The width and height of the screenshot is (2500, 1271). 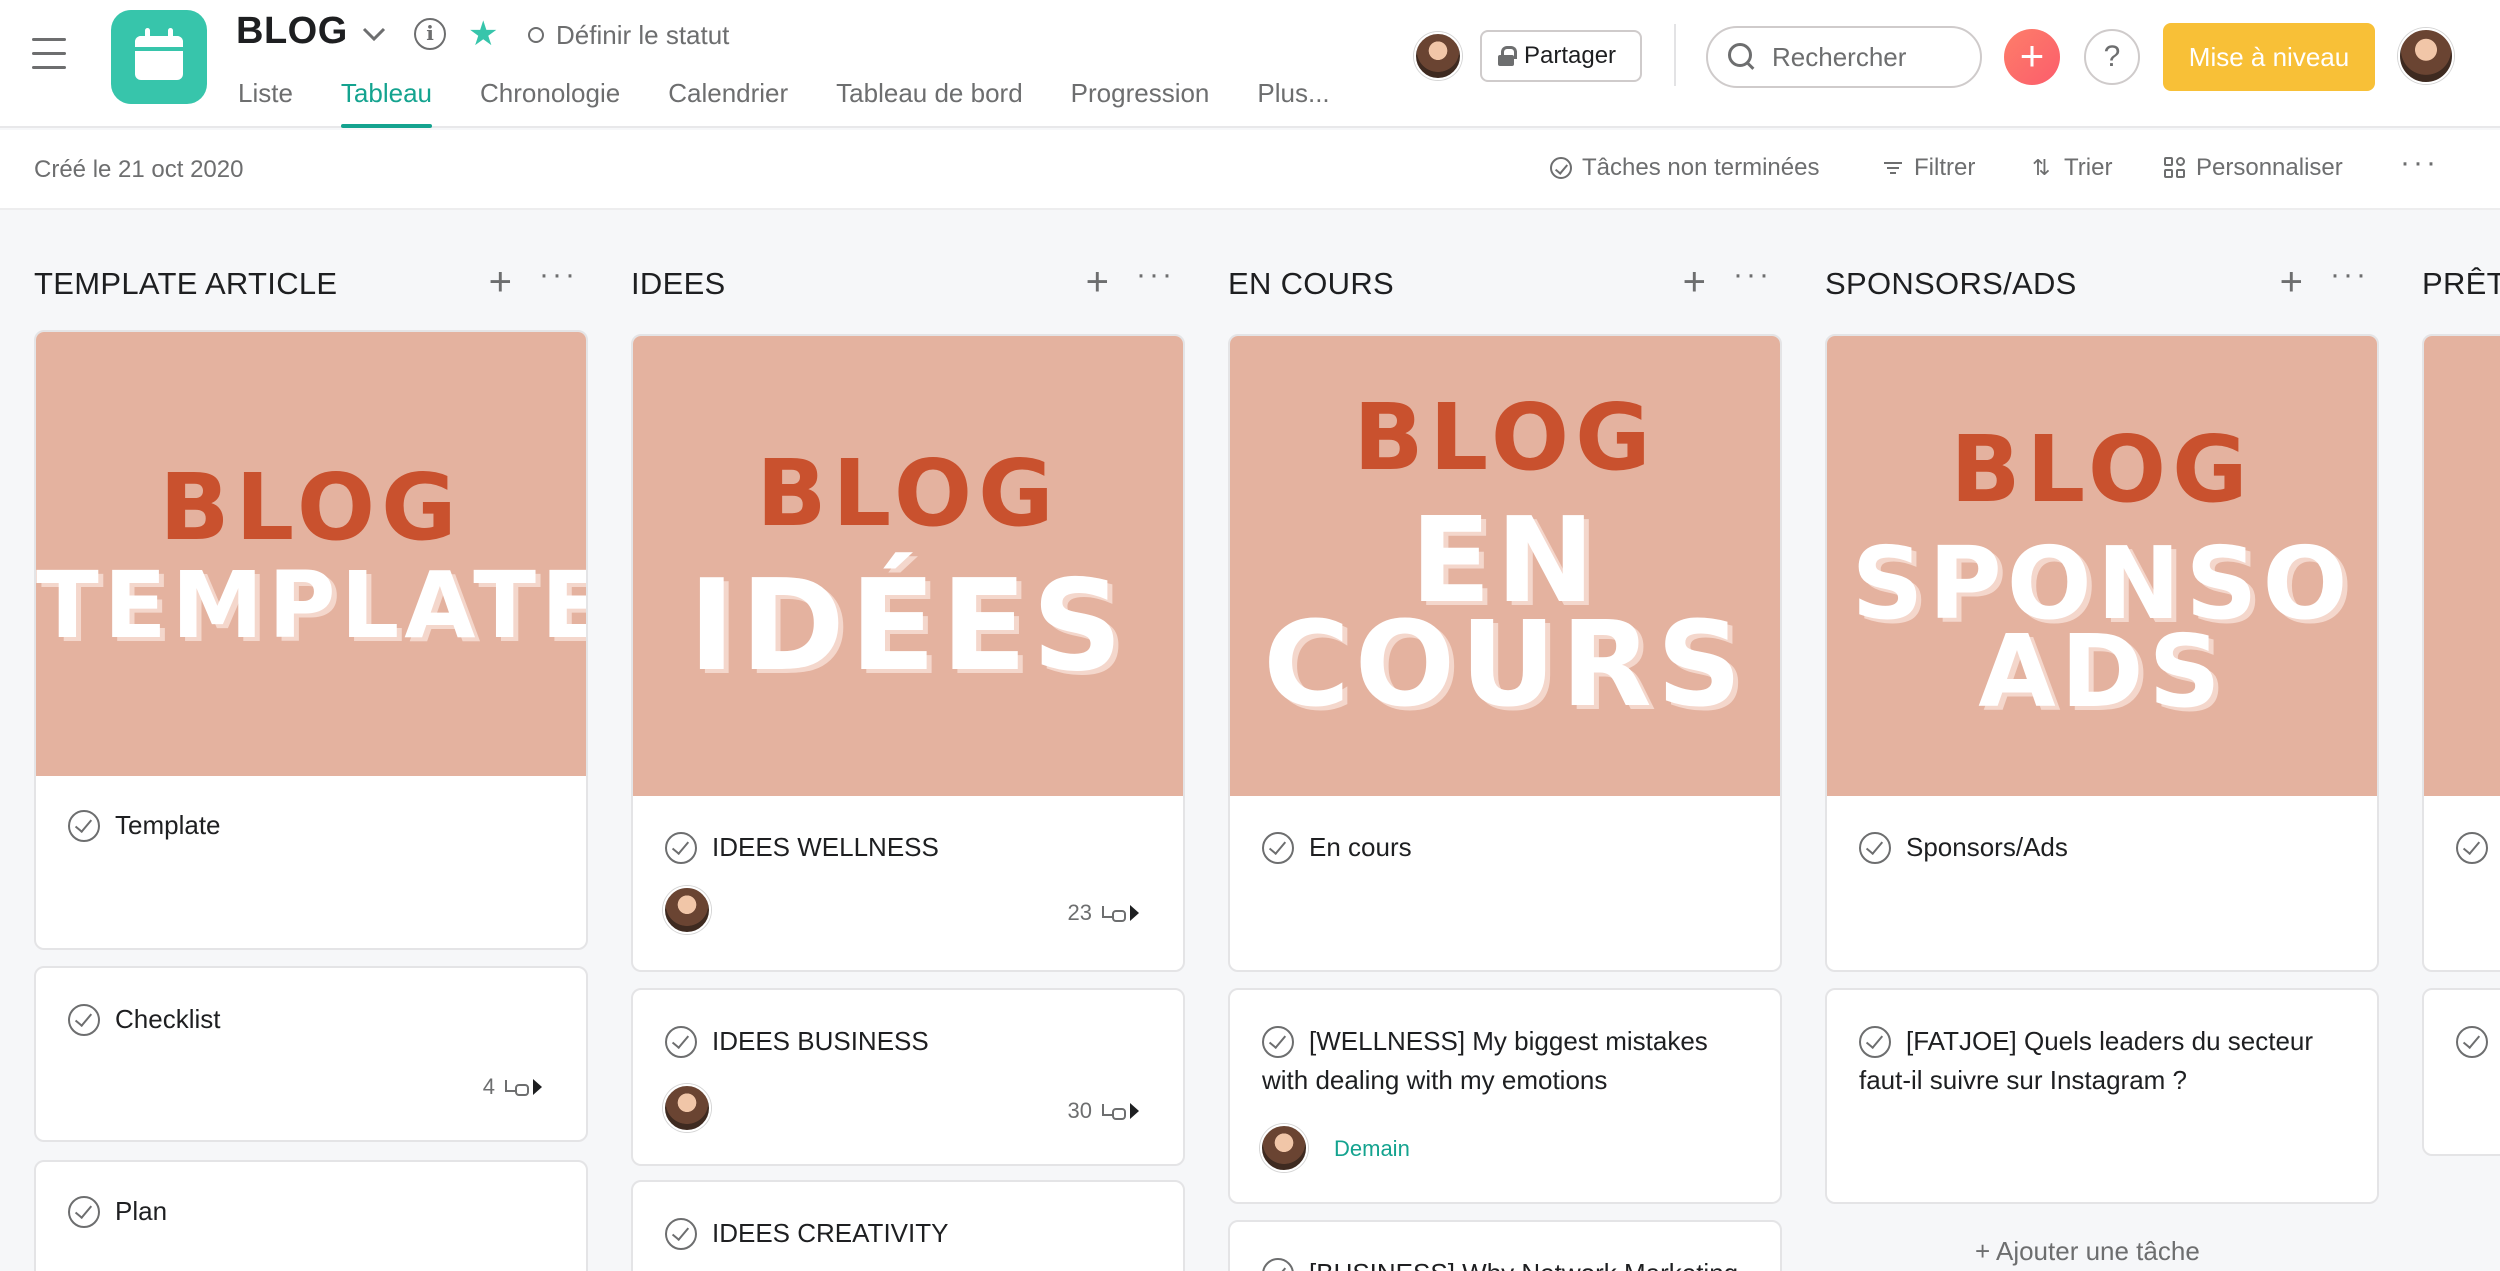 What do you see at coordinates (908, 1077) in the screenshot?
I see `task-card: IDEES BUSINESS 30` at bounding box center [908, 1077].